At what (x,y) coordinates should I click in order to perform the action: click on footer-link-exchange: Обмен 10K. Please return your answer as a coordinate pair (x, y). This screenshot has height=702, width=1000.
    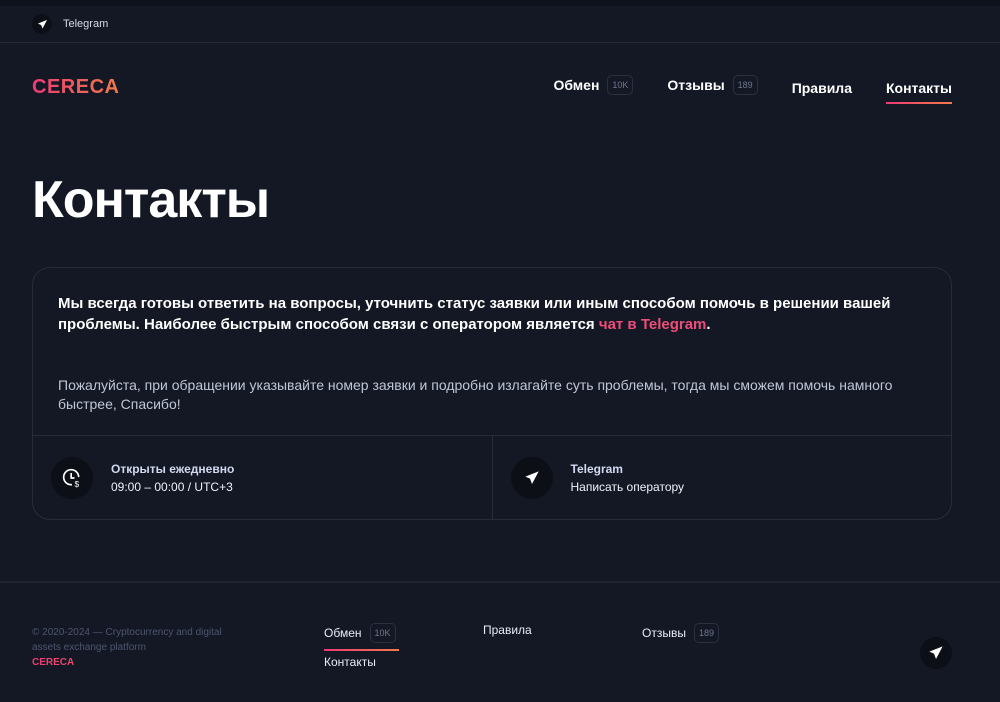
    Looking at the image, I should click on (361, 637).